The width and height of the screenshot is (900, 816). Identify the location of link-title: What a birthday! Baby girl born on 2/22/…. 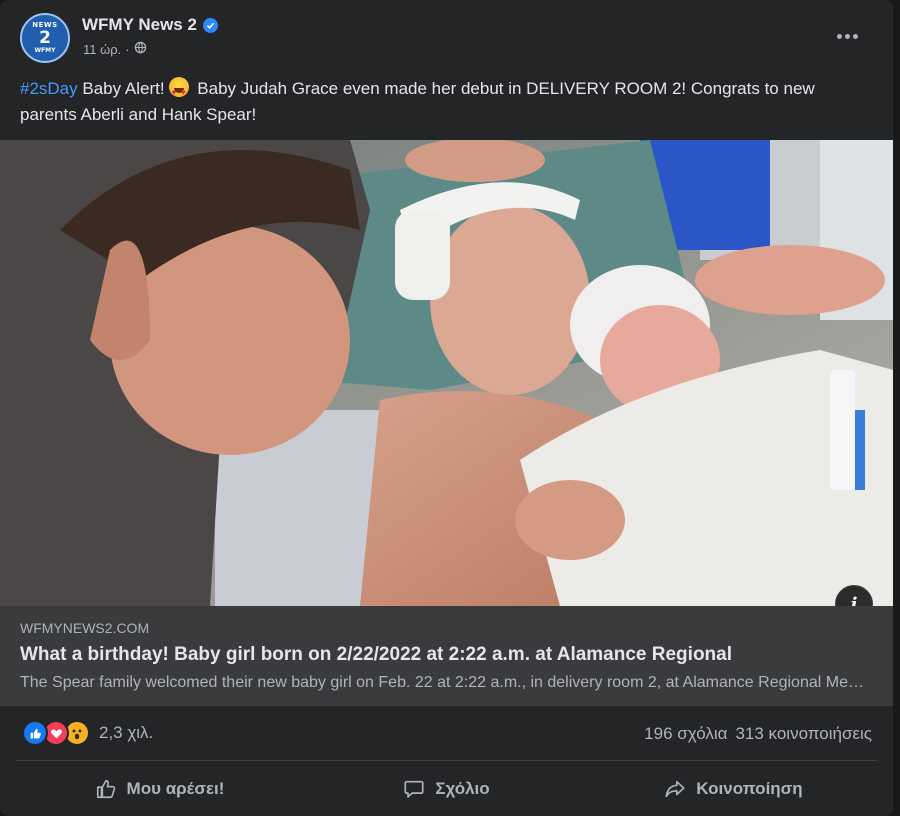
(376, 654).